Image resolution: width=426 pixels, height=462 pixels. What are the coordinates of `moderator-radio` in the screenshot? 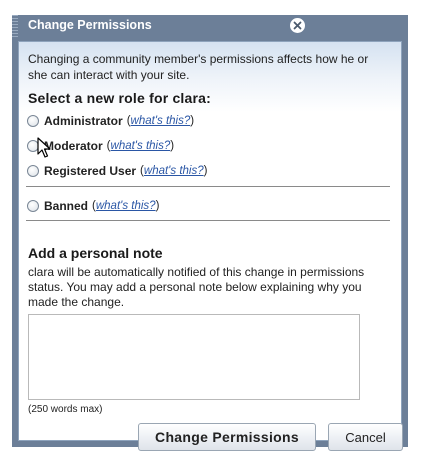 It's located at (33, 146).